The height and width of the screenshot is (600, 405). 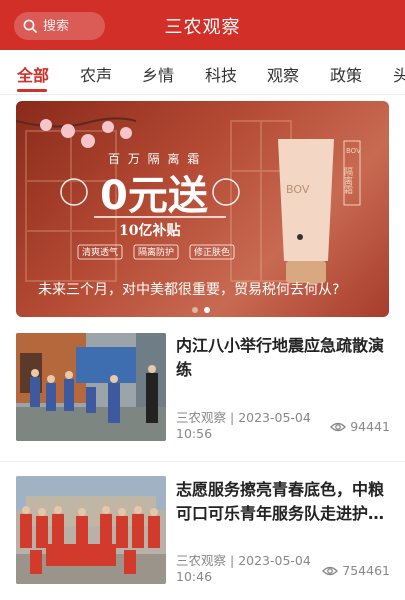 What do you see at coordinates (149, 230) in the screenshot?
I see `svg-text: 10亿补贴` at bounding box center [149, 230].